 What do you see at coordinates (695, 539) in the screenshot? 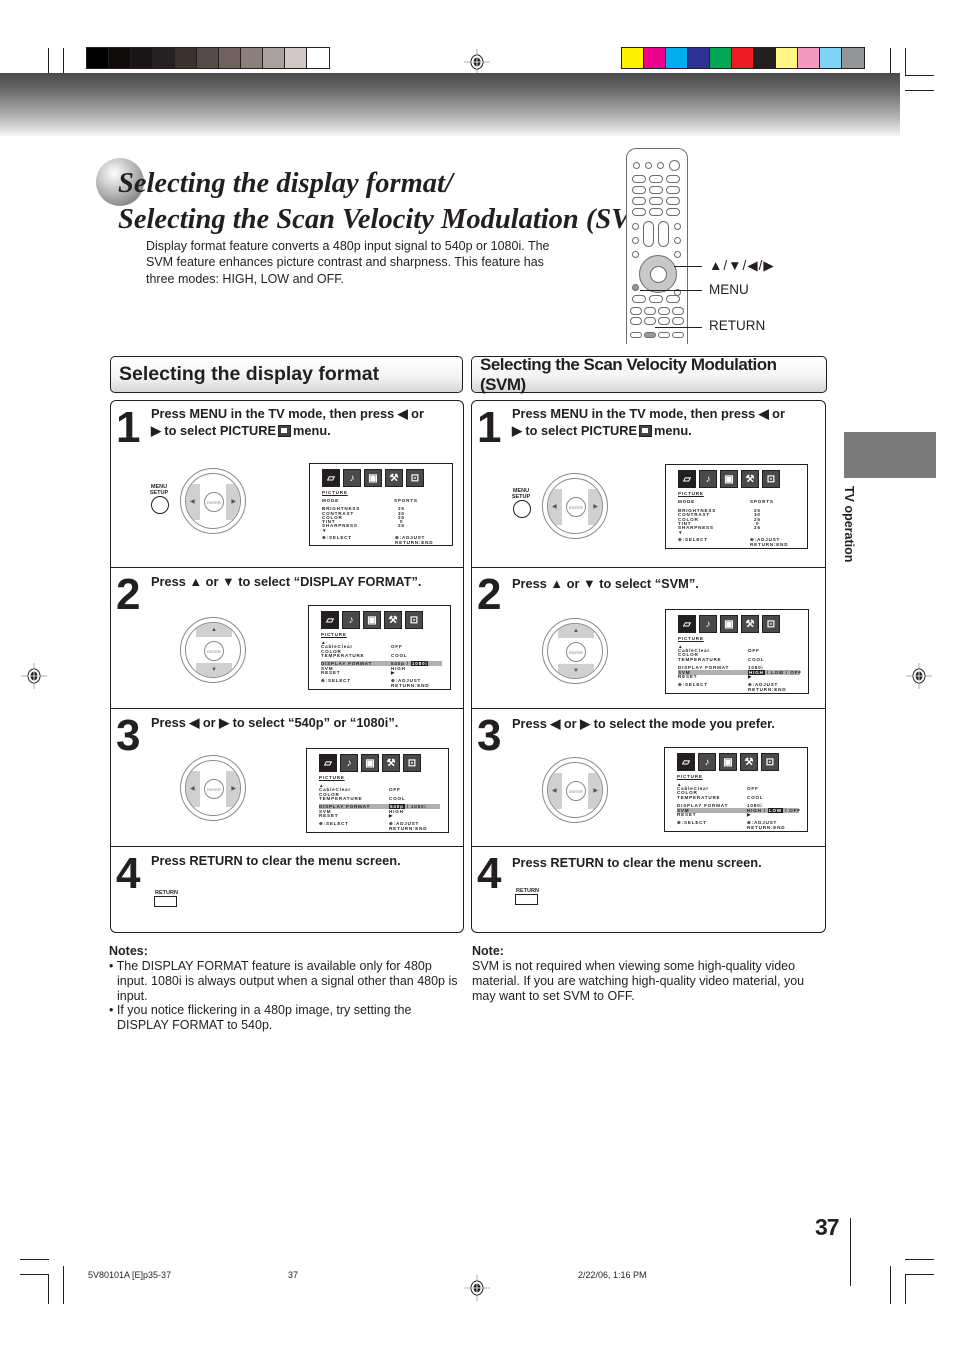
I see `osd-select: :SELECT` at bounding box center [695, 539].